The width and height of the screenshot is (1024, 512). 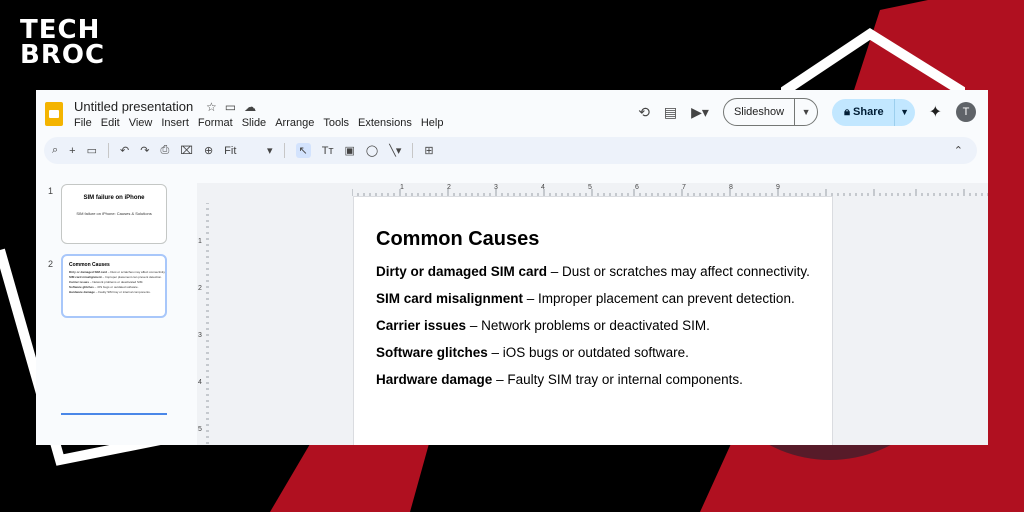 I want to click on document-title: Untitled presentation, so click(x=133, y=106).